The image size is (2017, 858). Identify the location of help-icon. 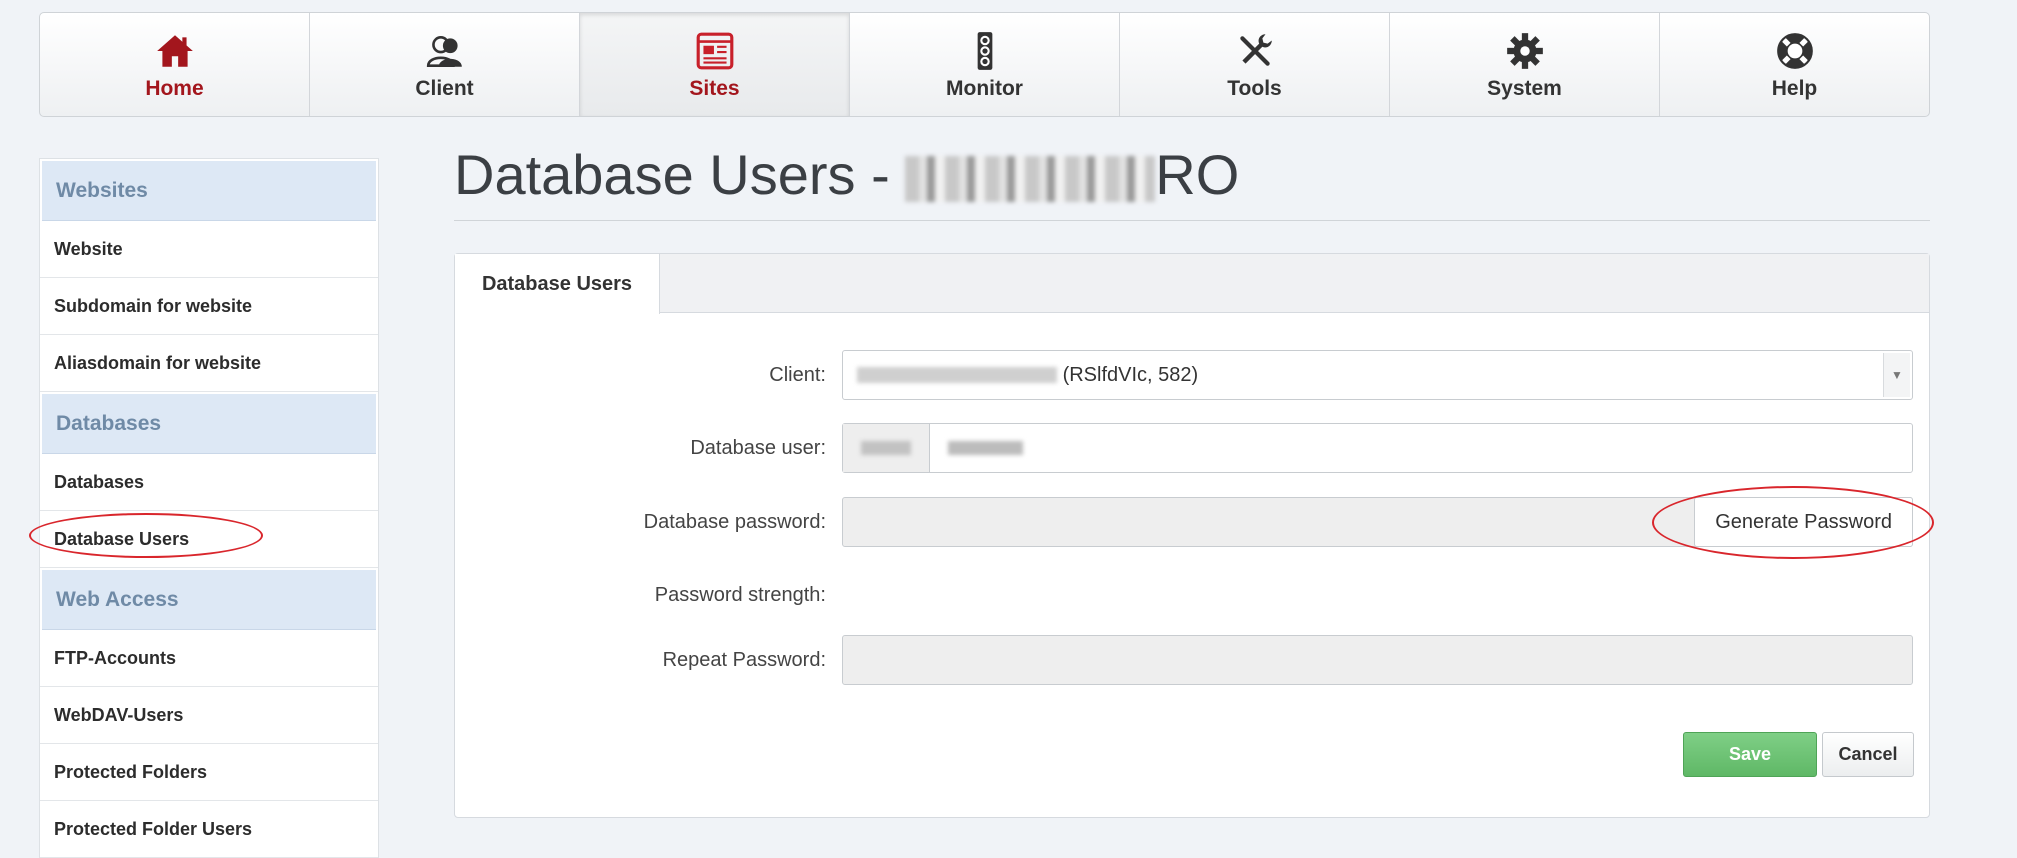
(1795, 51).